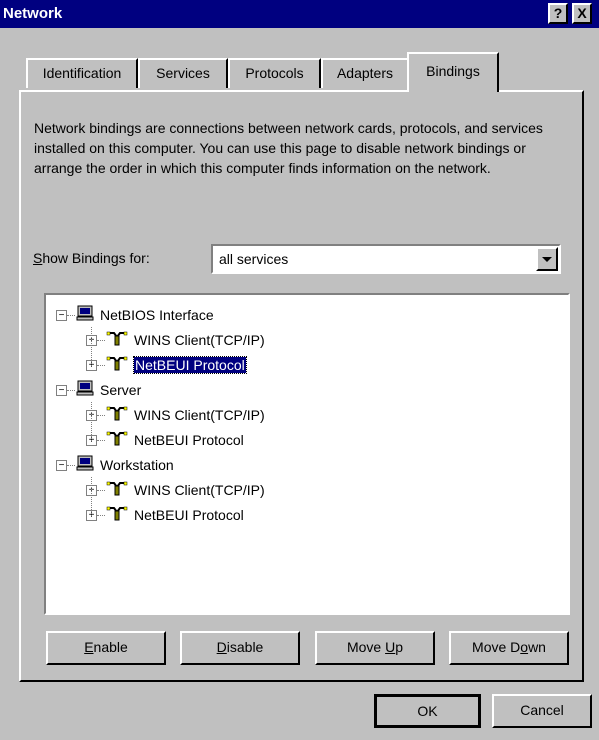  What do you see at coordinates (121, 390) in the screenshot?
I see `tree-node-label: Server` at bounding box center [121, 390].